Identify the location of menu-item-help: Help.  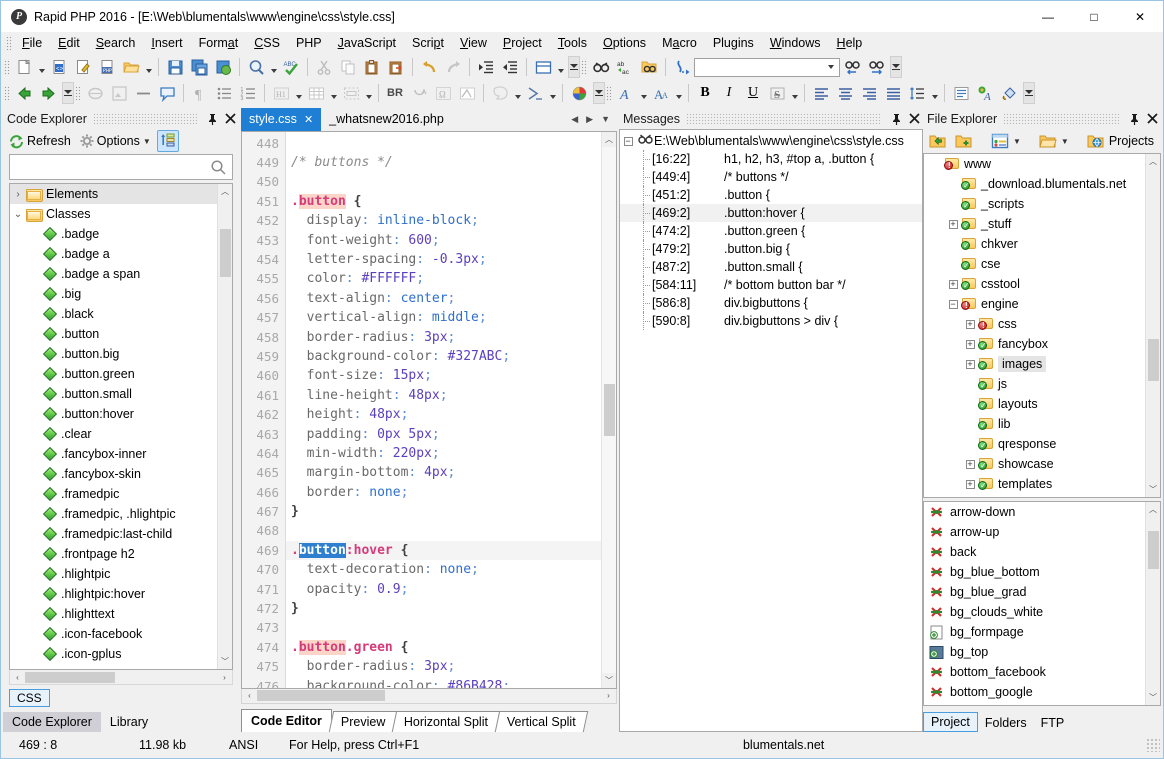
(850, 43).